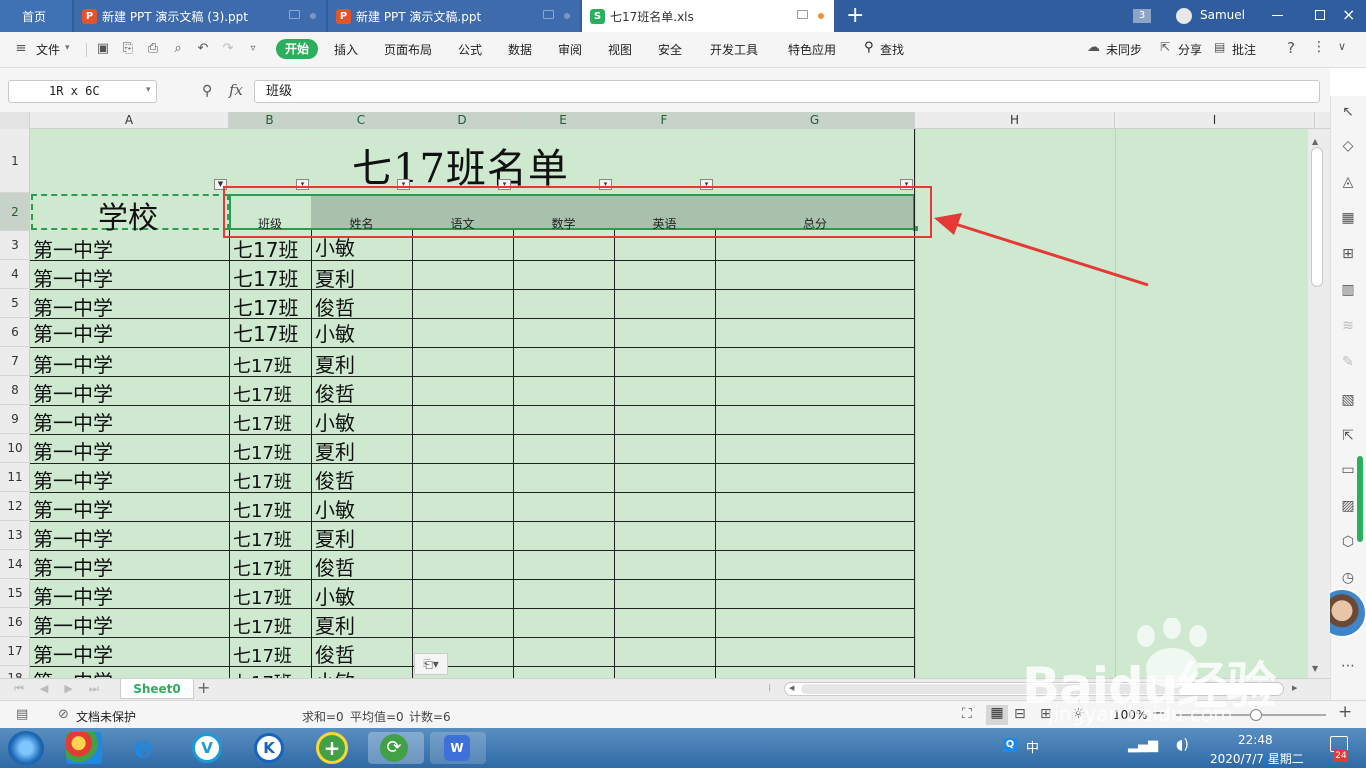 This screenshot has height=768, width=1366. I want to click on row-header-1: 1, so click(14, 161).